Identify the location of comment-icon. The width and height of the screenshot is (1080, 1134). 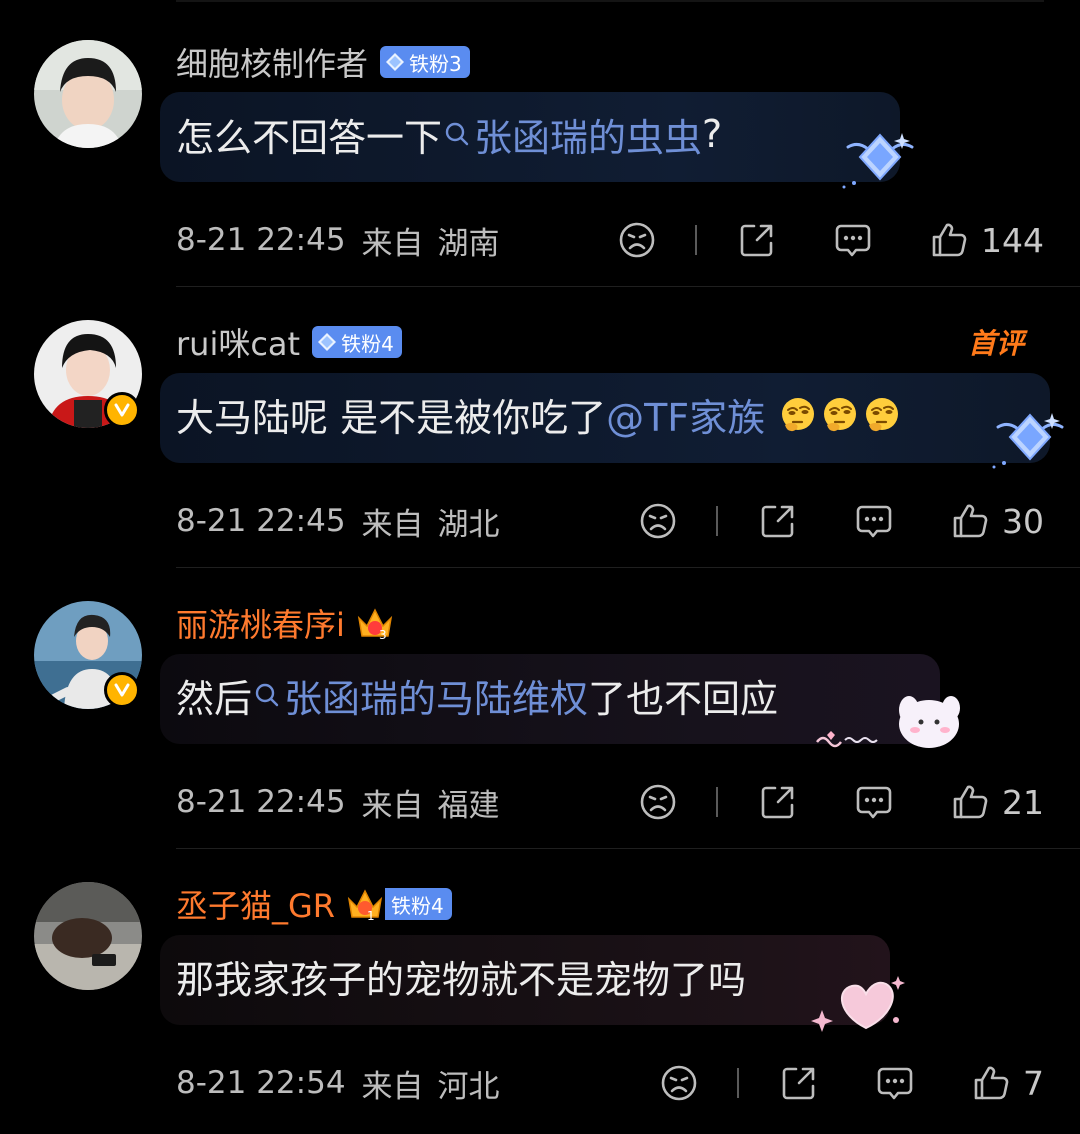
(895, 1083).